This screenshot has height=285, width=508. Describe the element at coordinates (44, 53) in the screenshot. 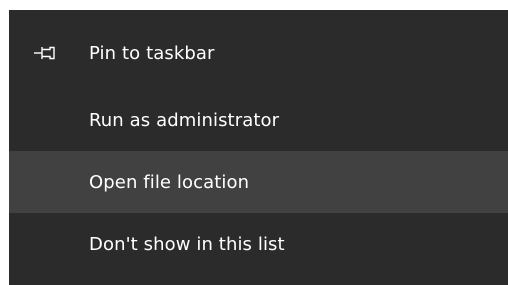

I see `pin-icon` at that location.